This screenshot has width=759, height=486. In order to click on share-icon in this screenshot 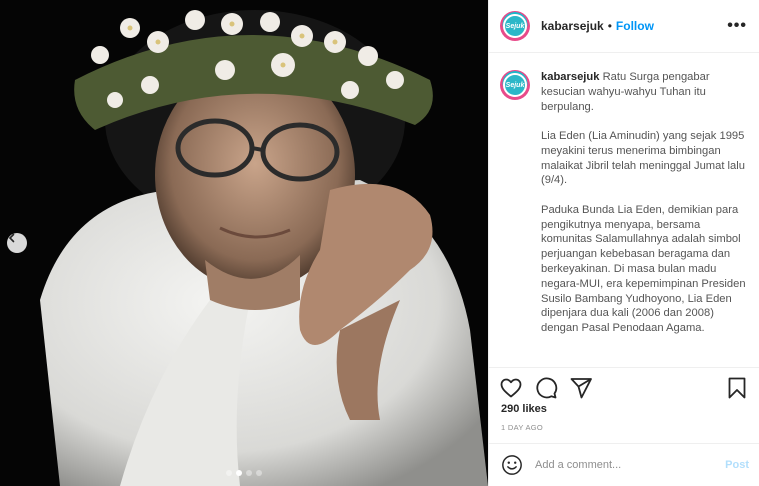, I will do `click(581, 388)`.